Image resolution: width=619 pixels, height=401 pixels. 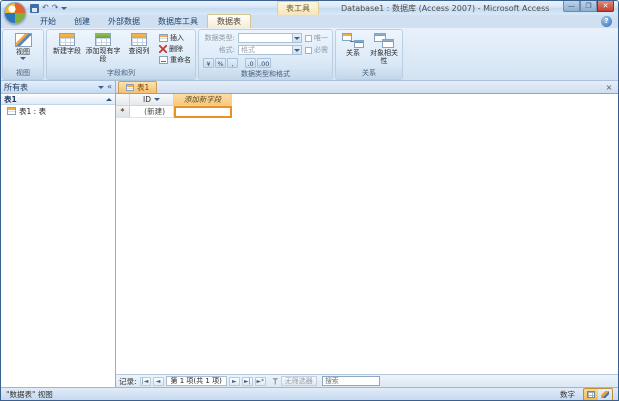 I want to click on status-bar: "数据表" 视图 数字, so click(x=309, y=393).